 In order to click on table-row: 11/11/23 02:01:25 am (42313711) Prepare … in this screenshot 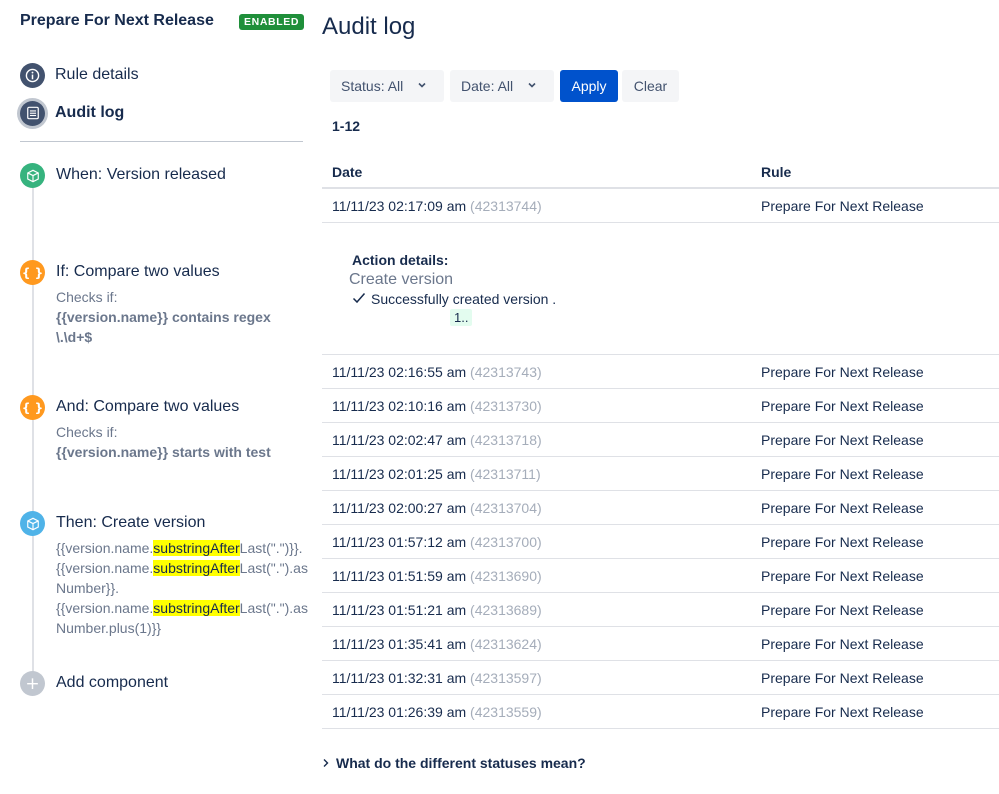, I will do `click(660, 474)`.